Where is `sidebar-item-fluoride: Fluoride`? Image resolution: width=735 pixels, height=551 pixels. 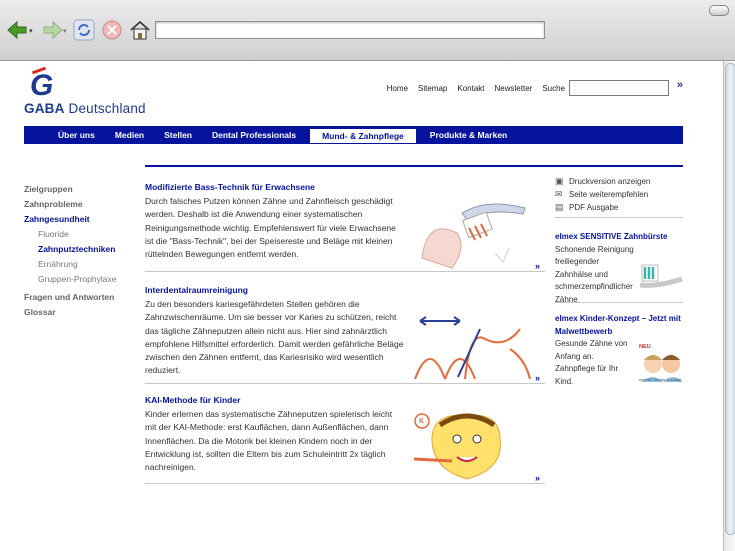
sidebar-item-fluoride: Fluoride is located at coordinates (70, 234).